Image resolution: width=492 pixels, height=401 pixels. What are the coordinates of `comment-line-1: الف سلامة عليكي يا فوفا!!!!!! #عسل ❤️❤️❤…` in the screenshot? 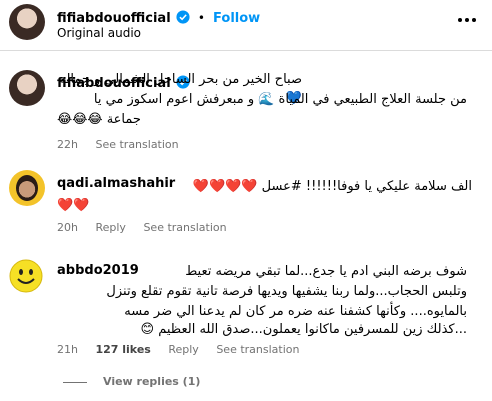 It's located at (332, 186).